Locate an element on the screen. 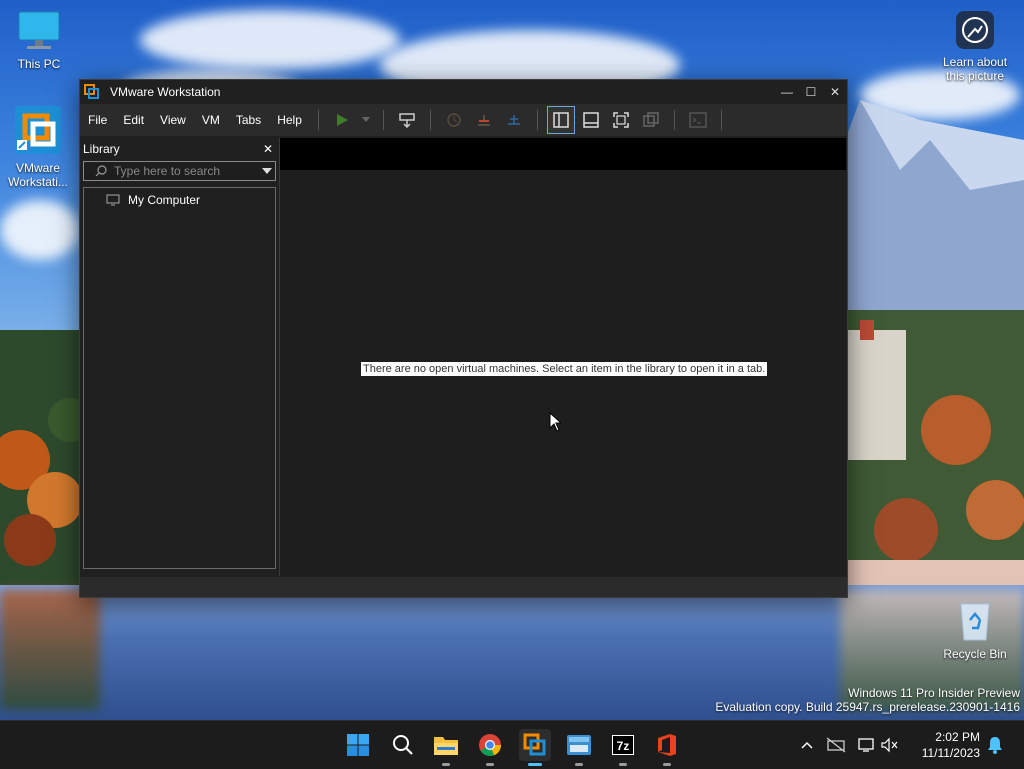 The height and width of the screenshot is (769, 1024). office-button is located at coordinates (667, 747).